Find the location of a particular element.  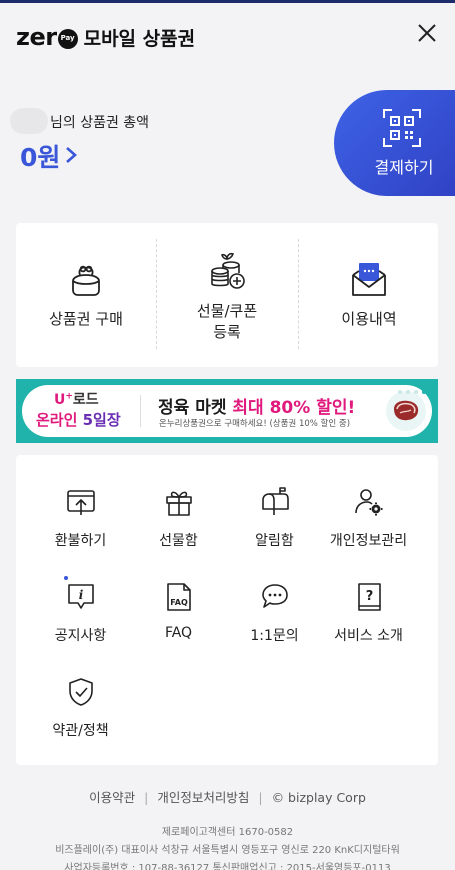

close-icon is located at coordinates (427, 33).